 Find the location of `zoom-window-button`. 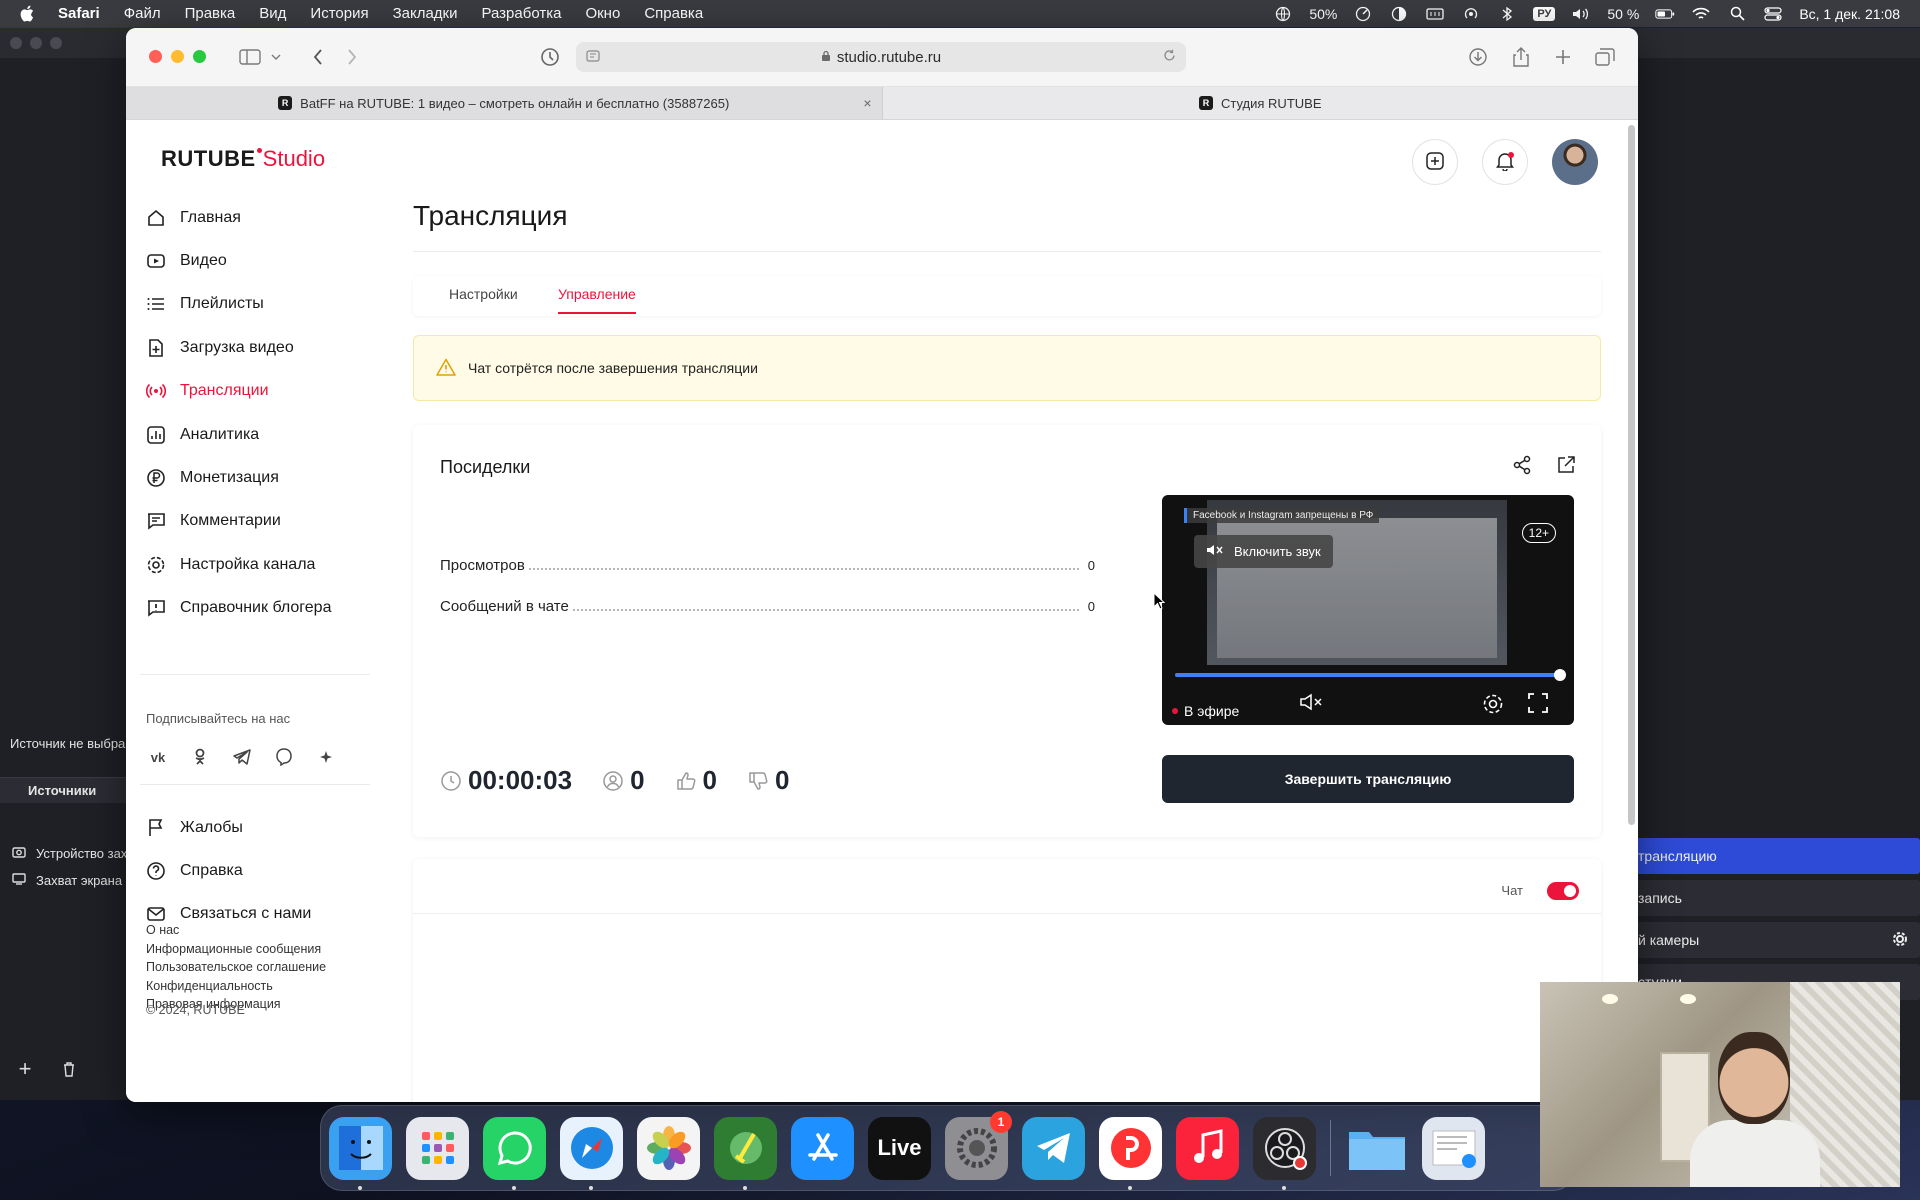

zoom-window-button is located at coordinates (199, 56).